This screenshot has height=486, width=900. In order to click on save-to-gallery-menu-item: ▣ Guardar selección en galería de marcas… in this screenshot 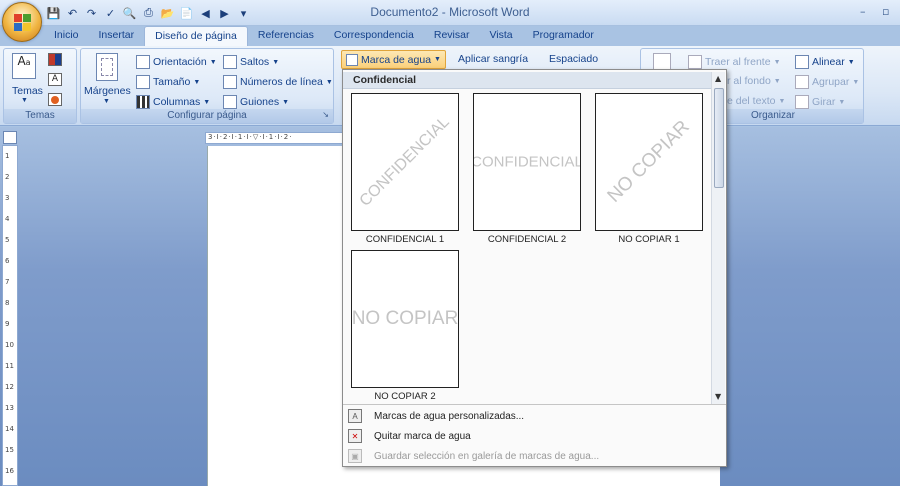, I will do `click(534, 456)`.